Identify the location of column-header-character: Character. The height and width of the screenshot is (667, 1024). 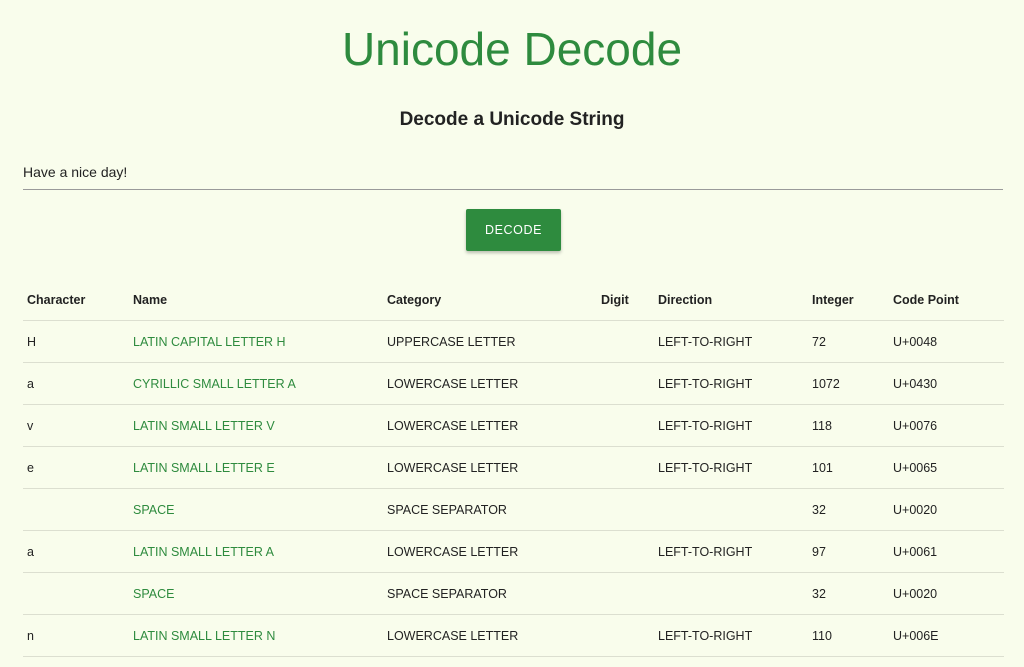
(76, 300).